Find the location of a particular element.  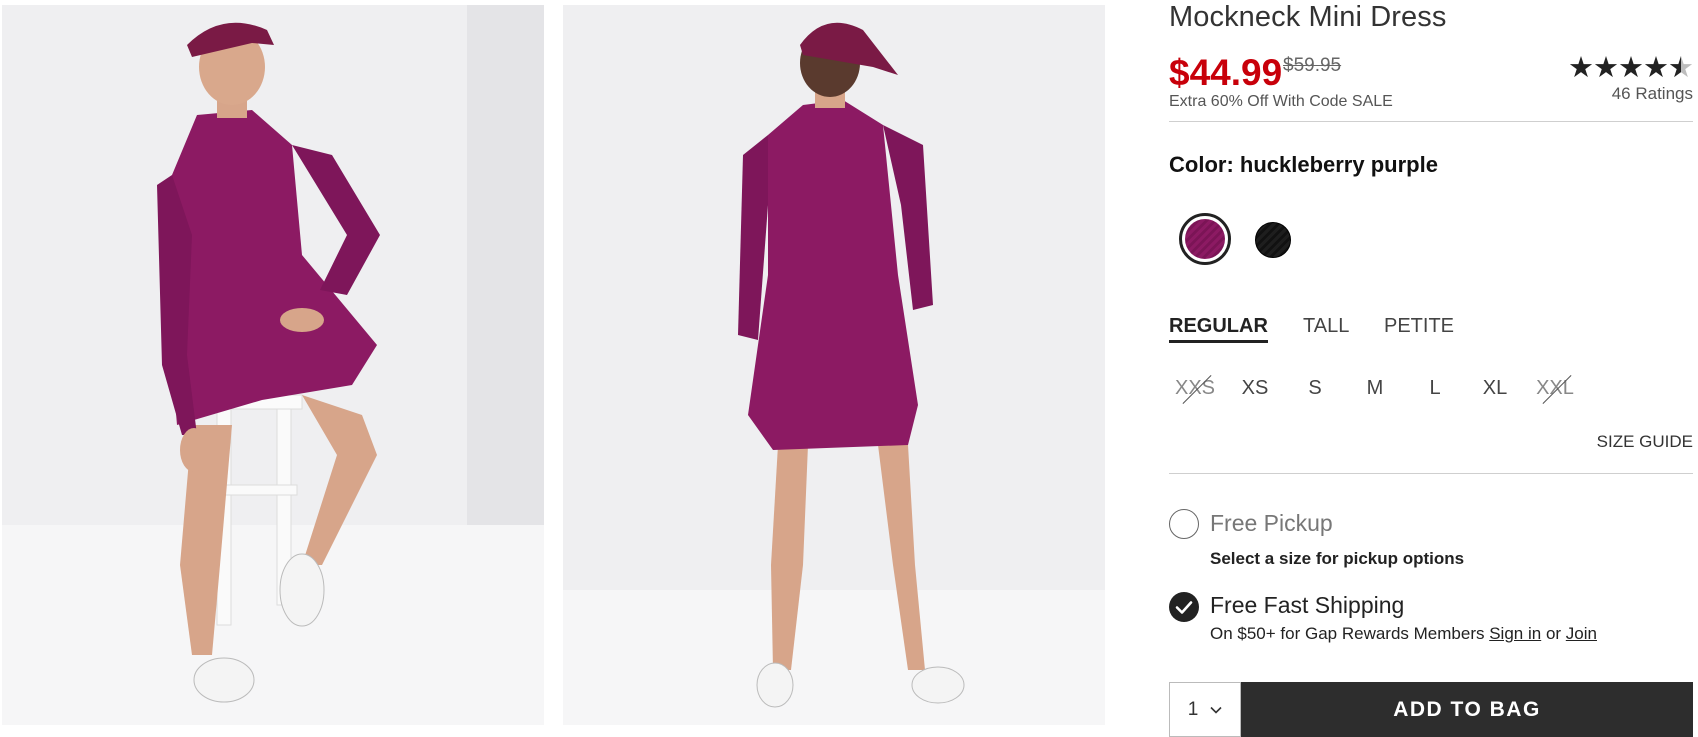

size-l: L is located at coordinates (1435, 388).